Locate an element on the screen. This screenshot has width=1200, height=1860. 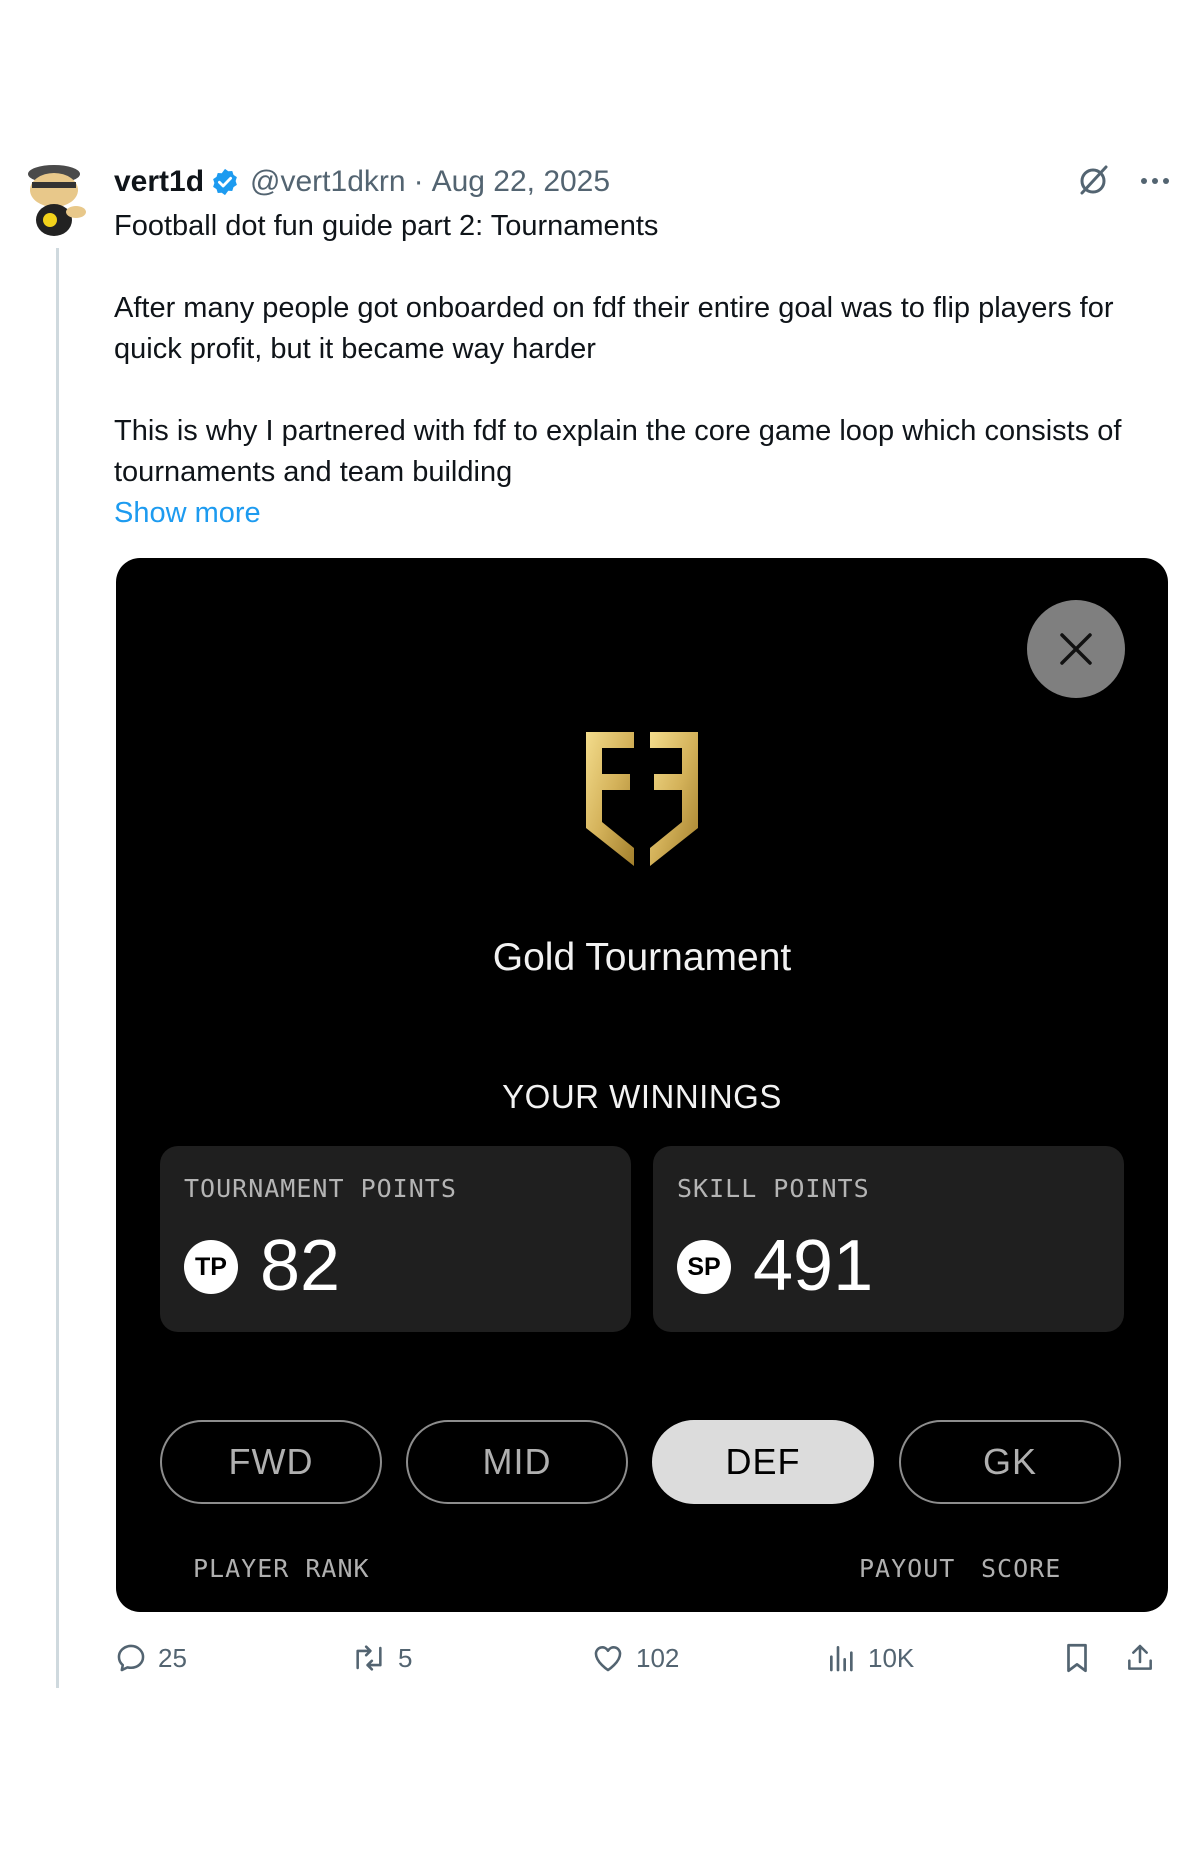
column-player-rank: PLAYER RANK is located at coordinates (281, 1568).